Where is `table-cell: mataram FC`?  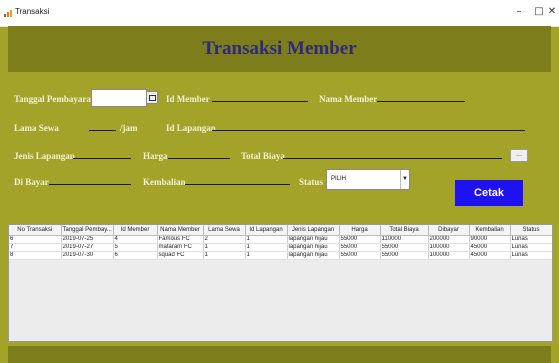
table-cell: mataram FC is located at coordinates (180, 247).